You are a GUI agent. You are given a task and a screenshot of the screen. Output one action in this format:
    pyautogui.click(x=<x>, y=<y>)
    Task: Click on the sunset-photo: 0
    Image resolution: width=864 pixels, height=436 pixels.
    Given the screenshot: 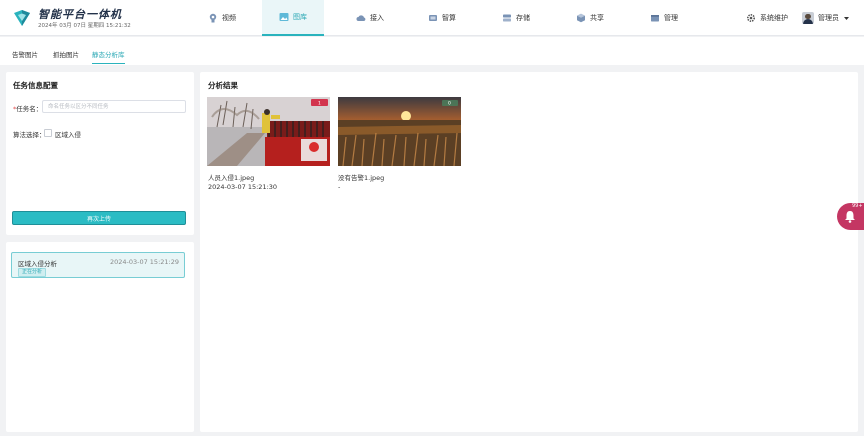 What is the action you would take?
    pyautogui.click(x=399, y=131)
    